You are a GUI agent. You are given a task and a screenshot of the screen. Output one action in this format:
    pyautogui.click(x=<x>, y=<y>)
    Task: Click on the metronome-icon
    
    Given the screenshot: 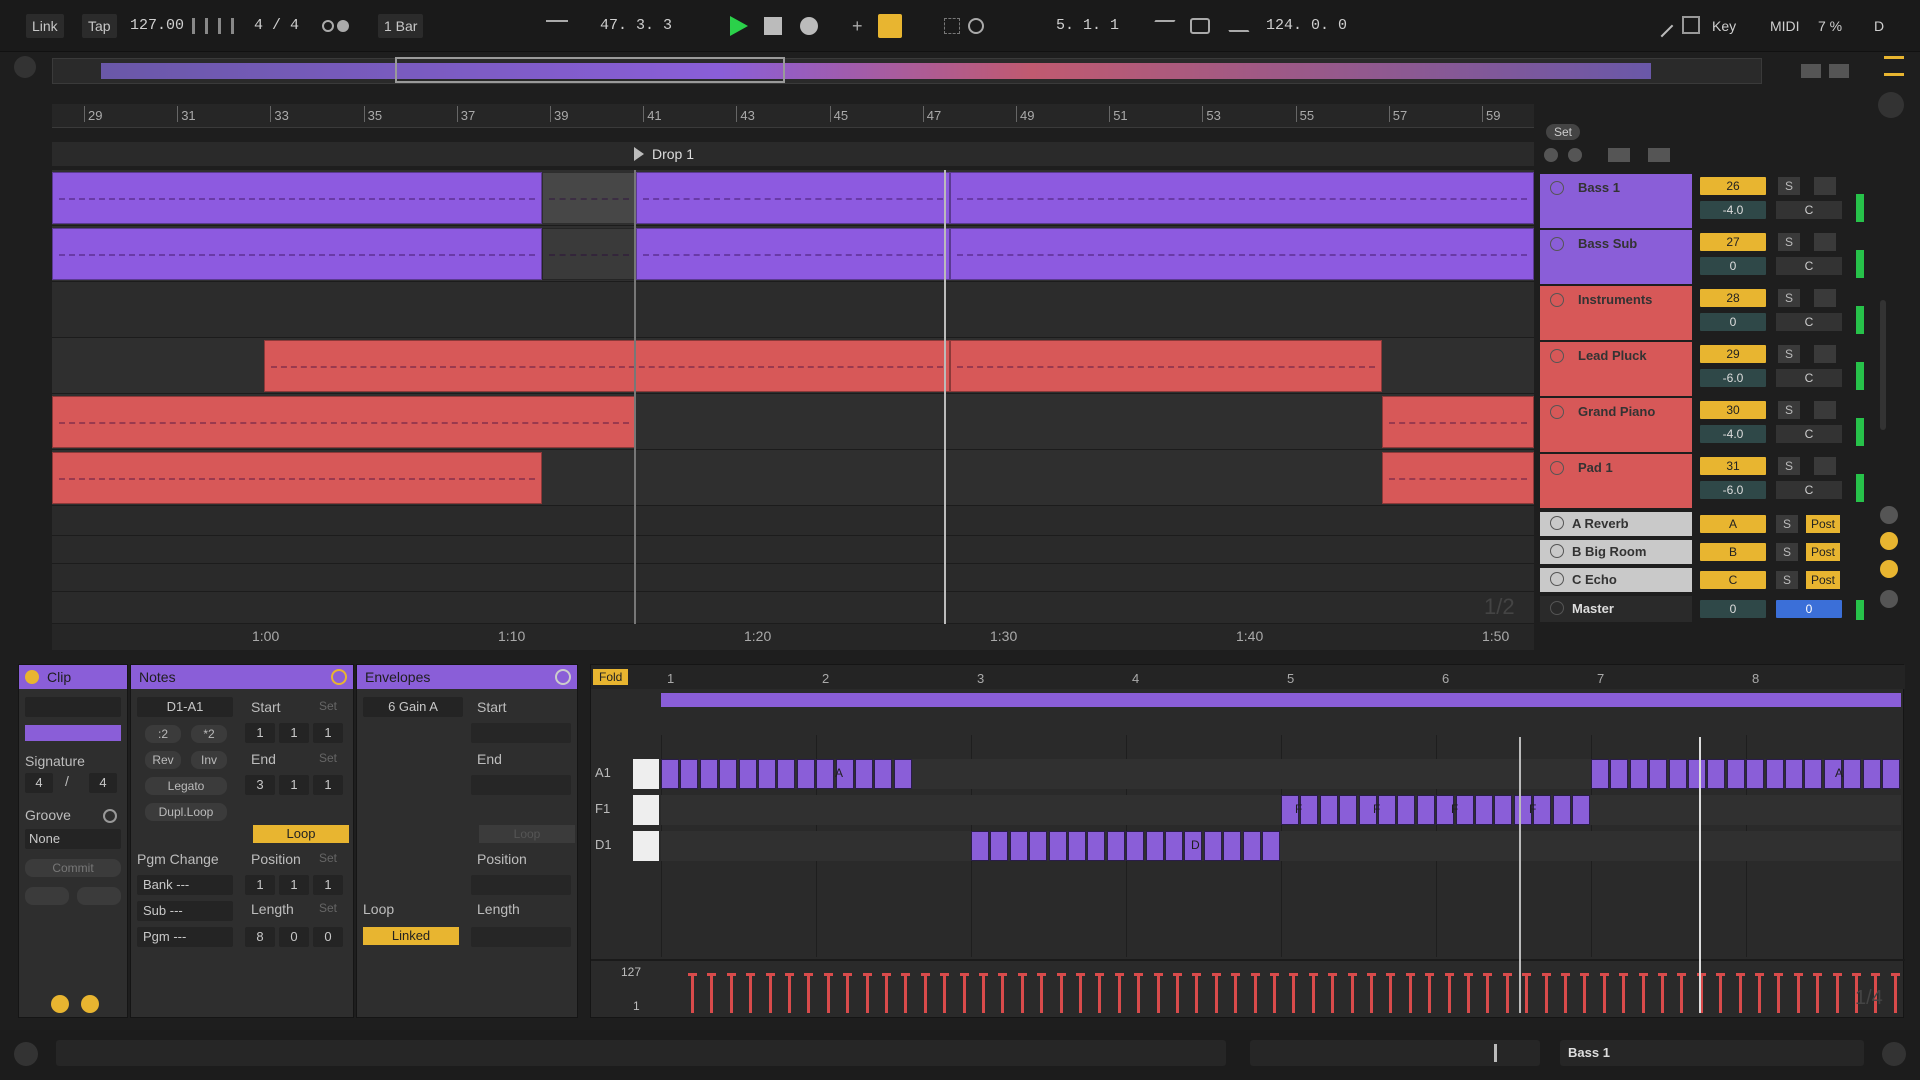 What is the action you would take?
    pyautogui.click(x=328, y=26)
    